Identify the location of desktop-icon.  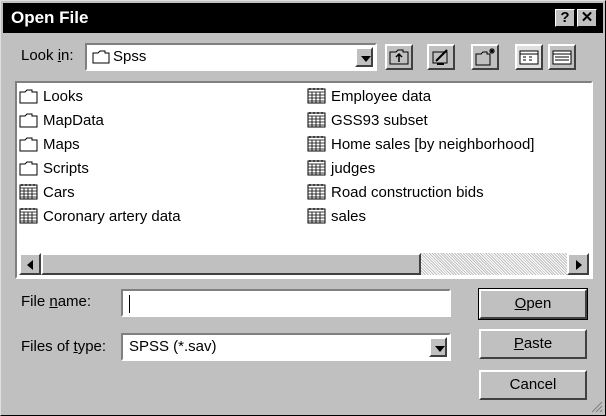
(440, 57).